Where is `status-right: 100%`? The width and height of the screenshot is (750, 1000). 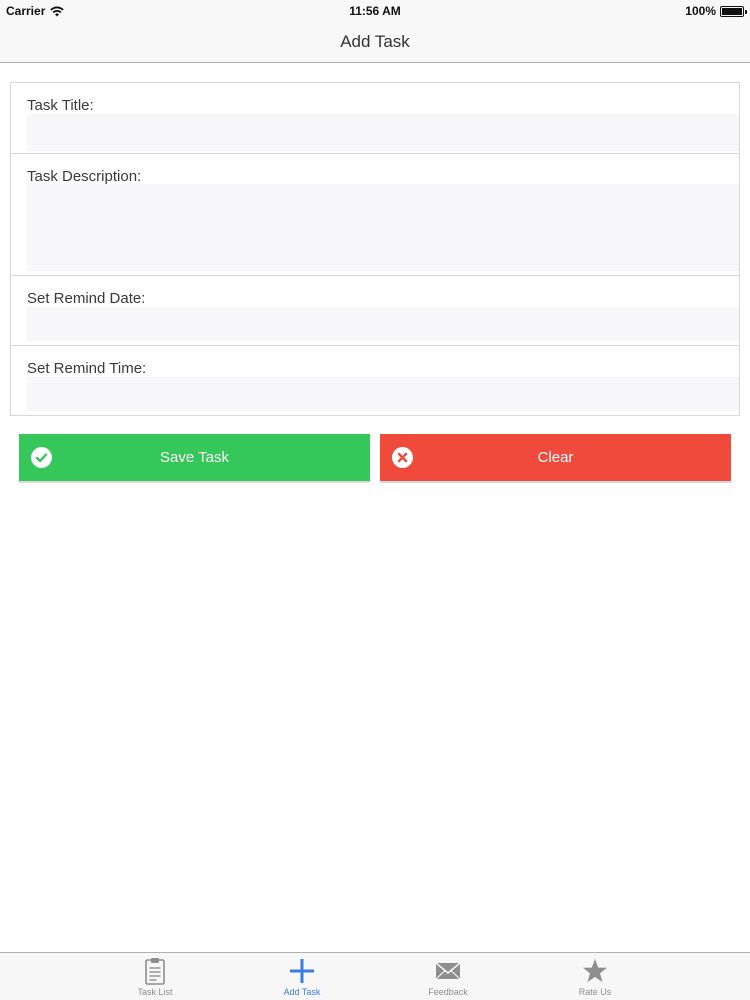 status-right: 100% is located at coordinates (716, 11).